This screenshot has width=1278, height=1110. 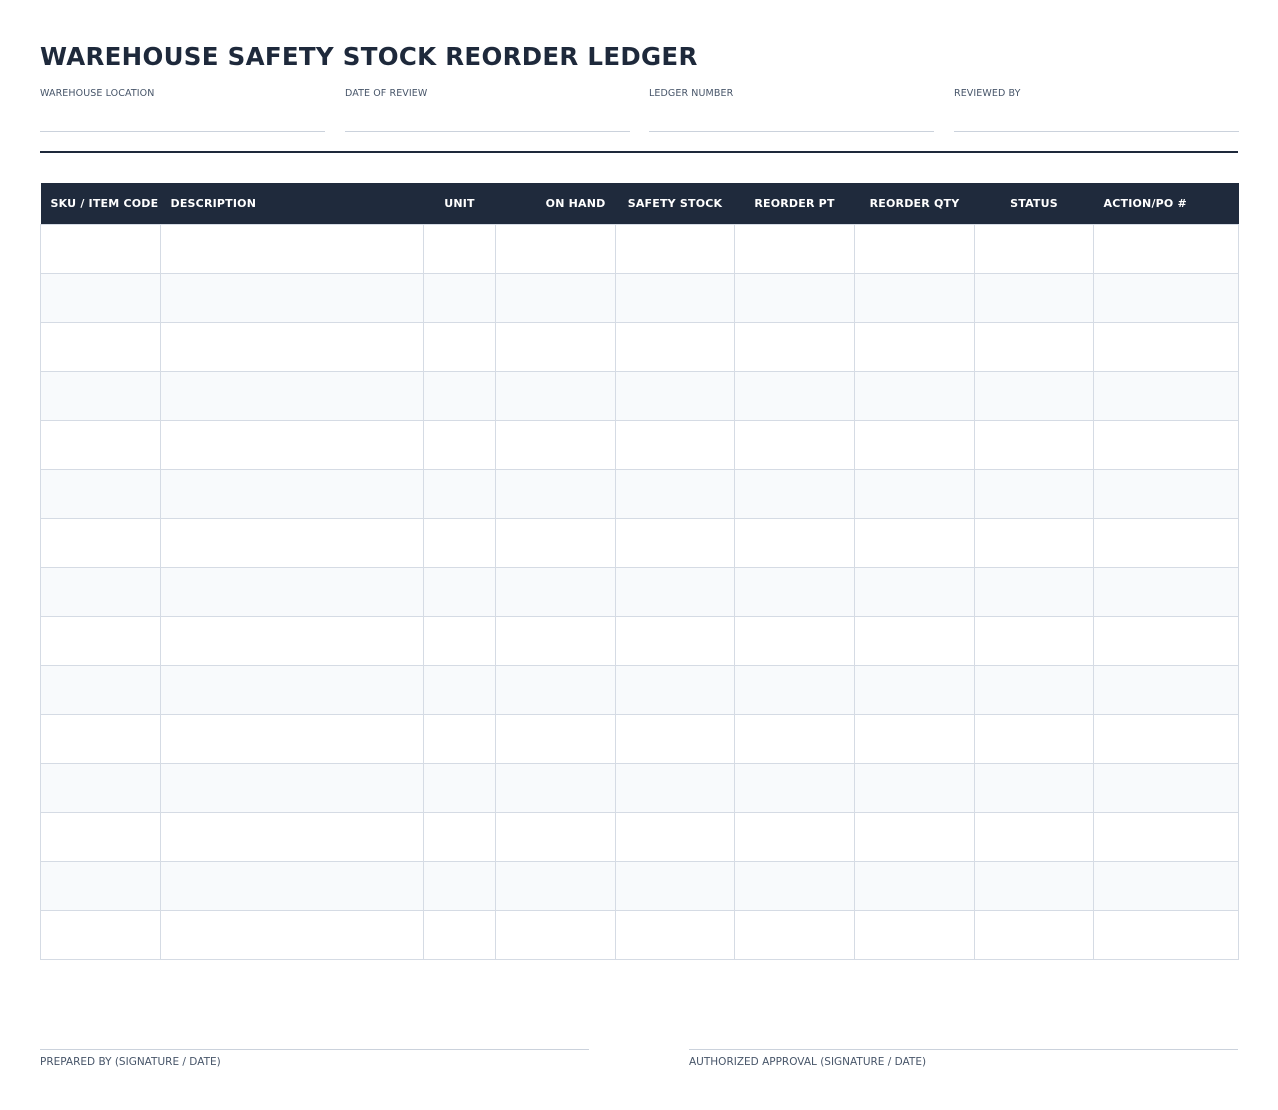 What do you see at coordinates (314, 1058) in the screenshot?
I see `prepared-by-signature-line: PREPARED BY (SIGNATURE / DATE)` at bounding box center [314, 1058].